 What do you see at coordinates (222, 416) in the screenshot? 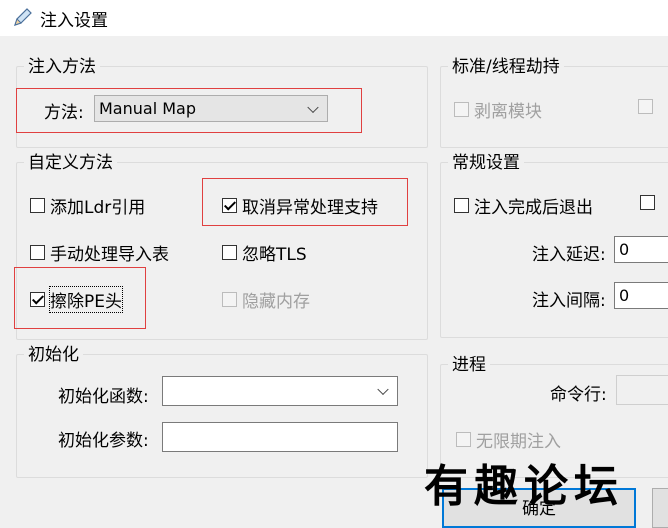
I see `init-group` at bounding box center [222, 416].